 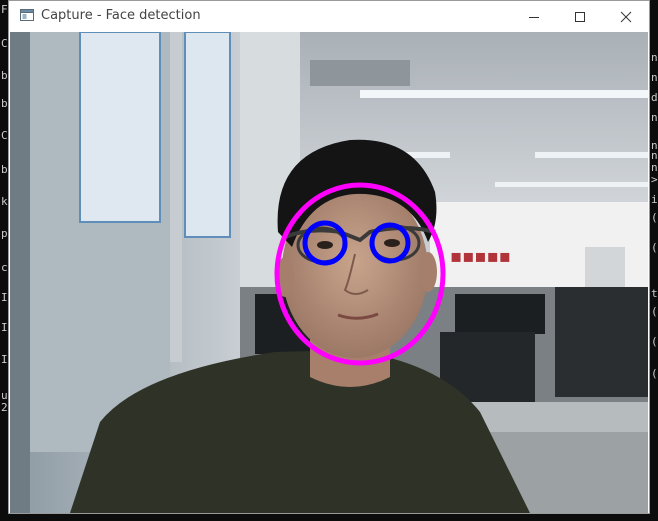 I want to click on title-bar: Capture - Face detection, so click(x=329, y=16).